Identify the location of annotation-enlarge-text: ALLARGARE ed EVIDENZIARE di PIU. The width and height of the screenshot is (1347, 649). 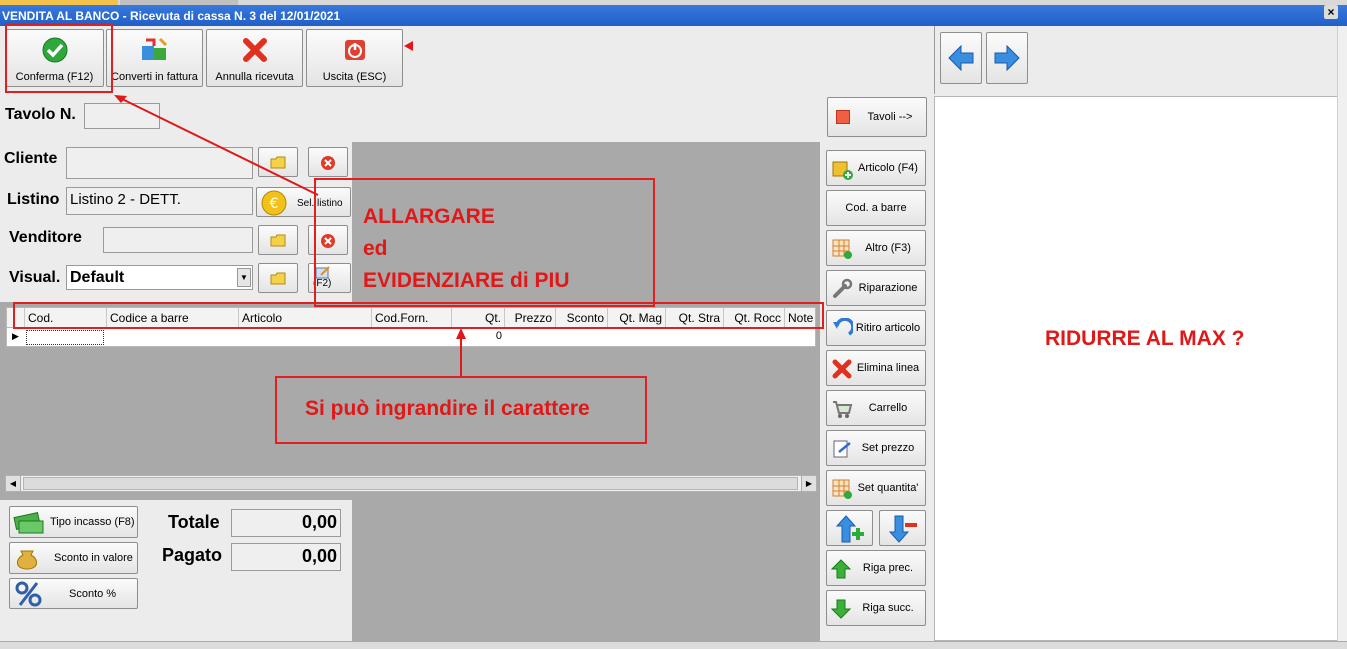
(466, 249).